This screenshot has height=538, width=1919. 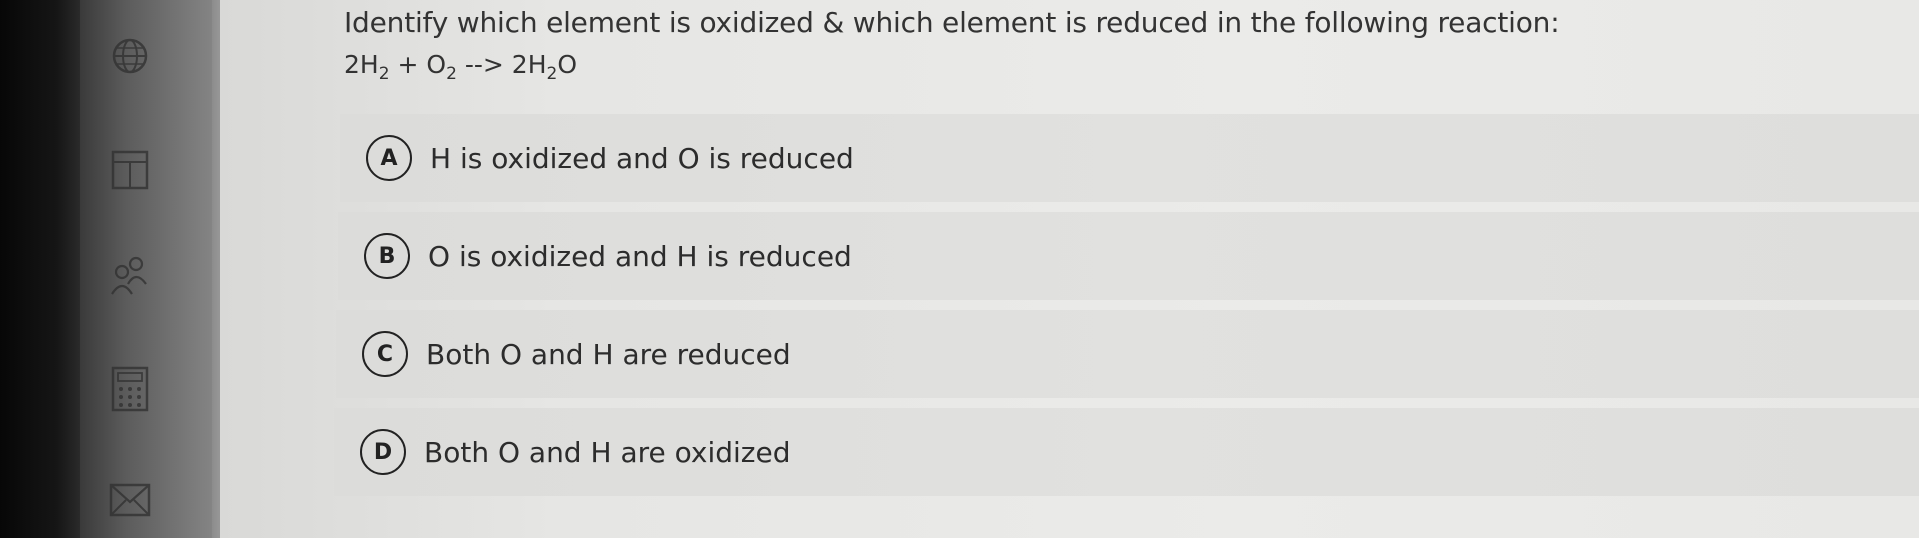 I want to click on mail-icon, so click(x=130, y=502).